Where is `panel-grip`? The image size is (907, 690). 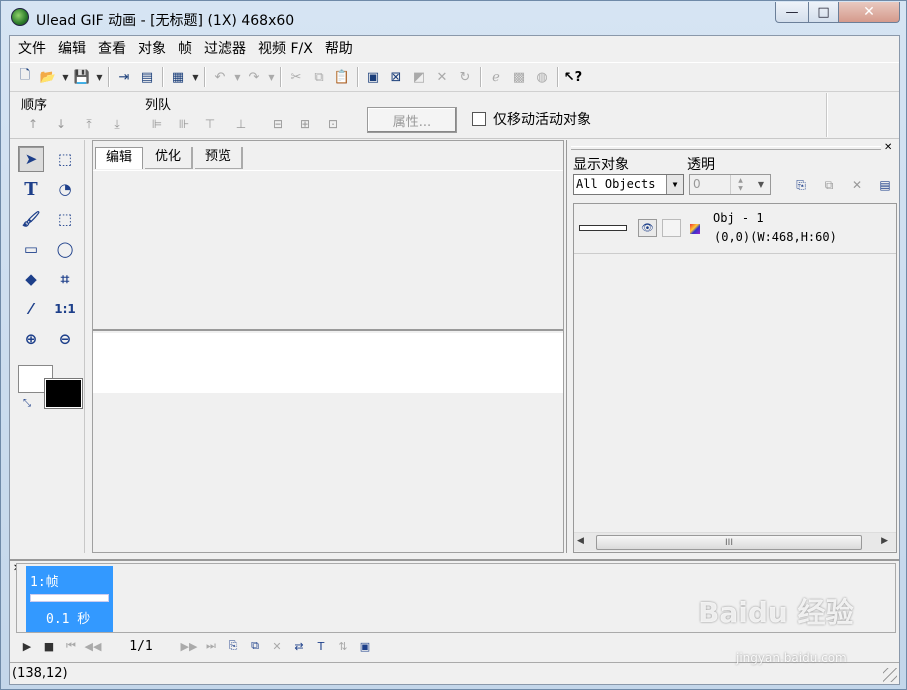 panel-grip is located at coordinates (726, 148).